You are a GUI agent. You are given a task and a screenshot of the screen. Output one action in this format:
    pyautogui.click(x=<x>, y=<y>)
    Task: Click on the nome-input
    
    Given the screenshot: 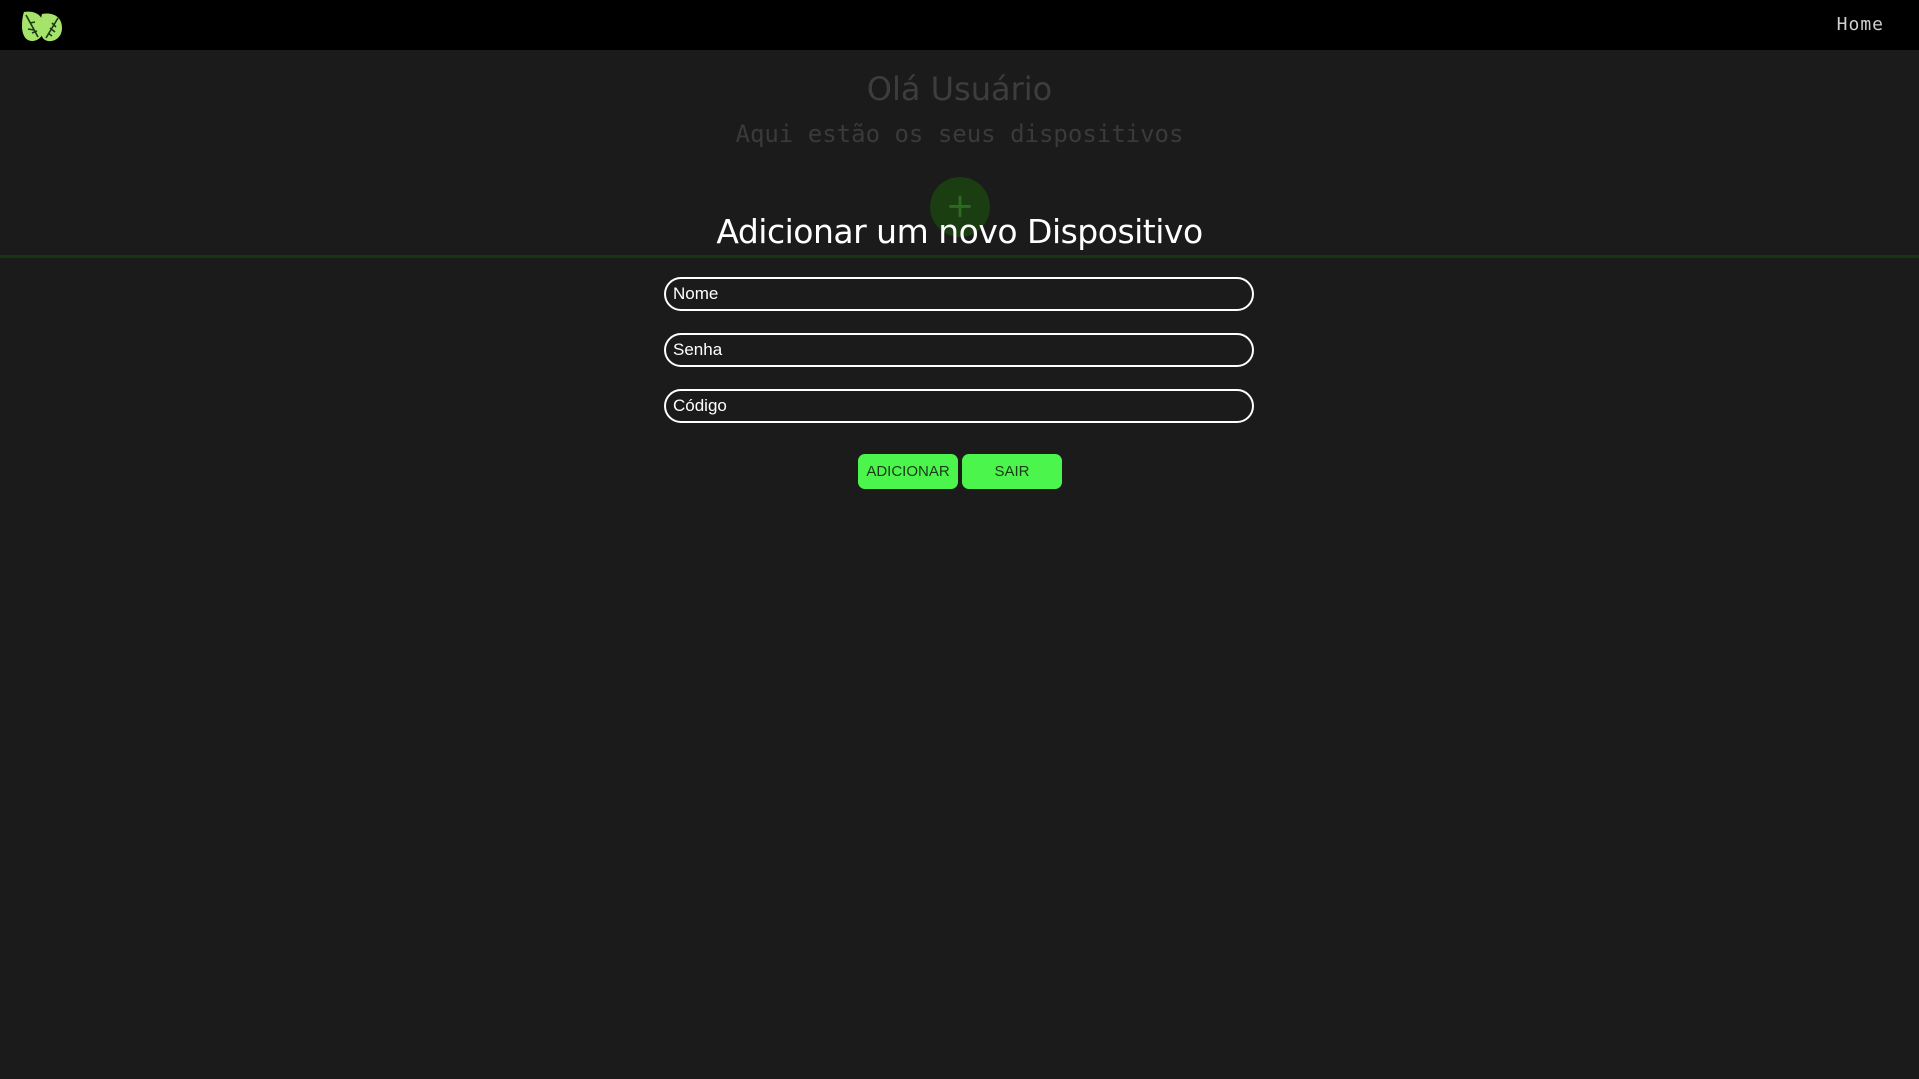 What is the action you would take?
    pyautogui.click(x=959, y=294)
    